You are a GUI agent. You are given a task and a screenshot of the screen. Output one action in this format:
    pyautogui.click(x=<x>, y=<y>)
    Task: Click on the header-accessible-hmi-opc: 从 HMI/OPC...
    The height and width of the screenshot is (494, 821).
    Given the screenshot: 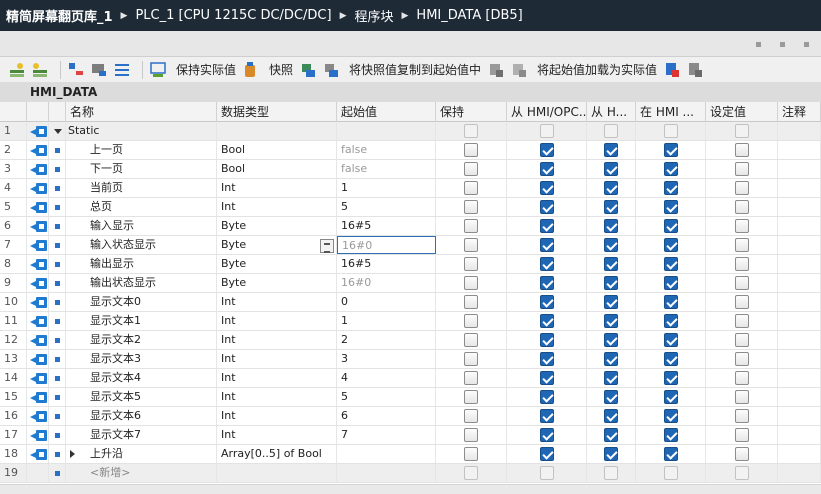 What is the action you would take?
    pyautogui.click(x=547, y=112)
    